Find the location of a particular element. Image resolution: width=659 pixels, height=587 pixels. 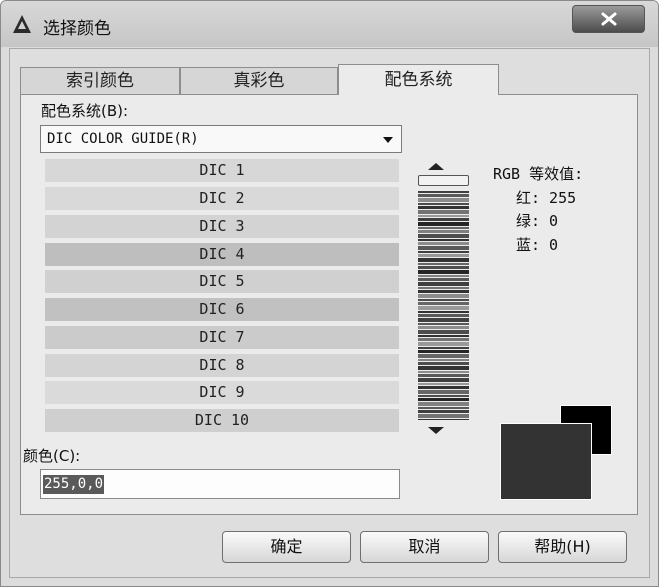

guide-item-dic-1: DIC 1 is located at coordinates (222, 170).